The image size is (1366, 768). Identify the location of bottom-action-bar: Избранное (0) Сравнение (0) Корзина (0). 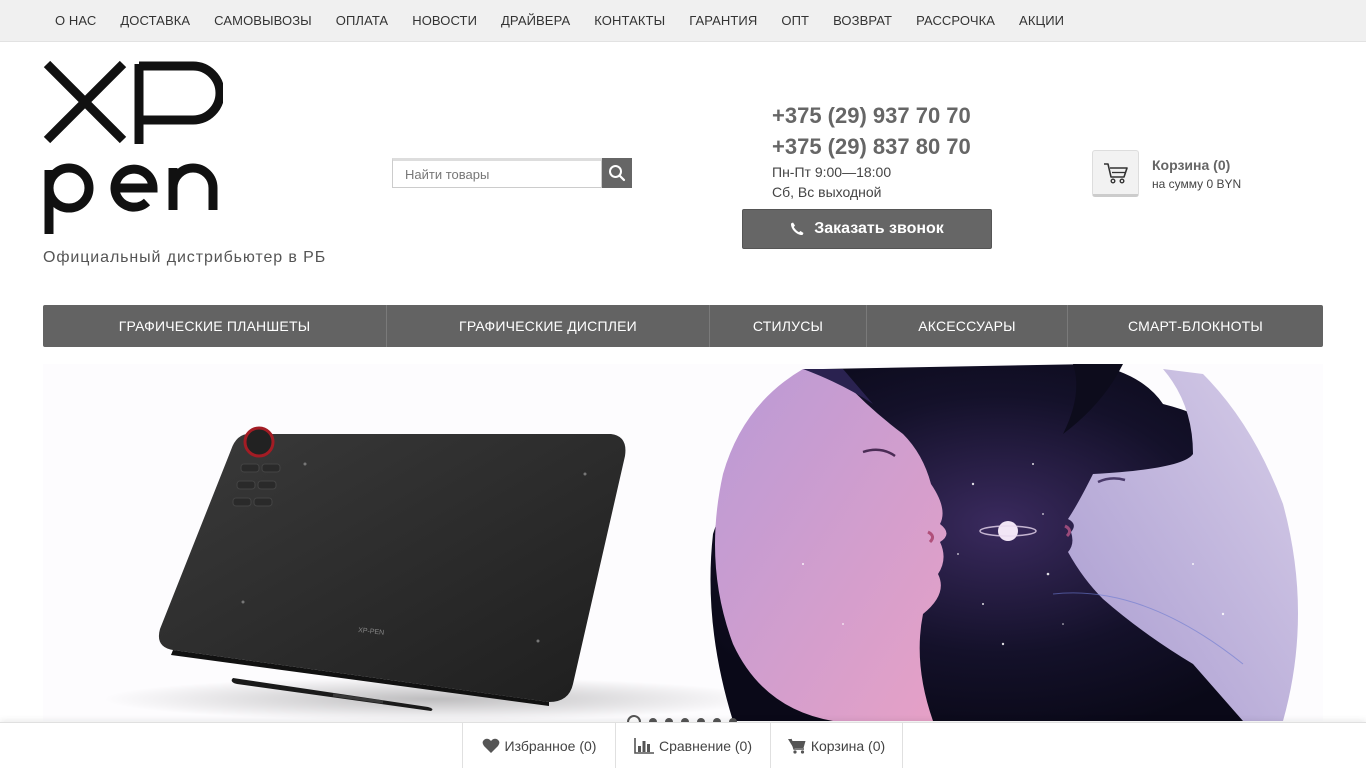
(683, 745).